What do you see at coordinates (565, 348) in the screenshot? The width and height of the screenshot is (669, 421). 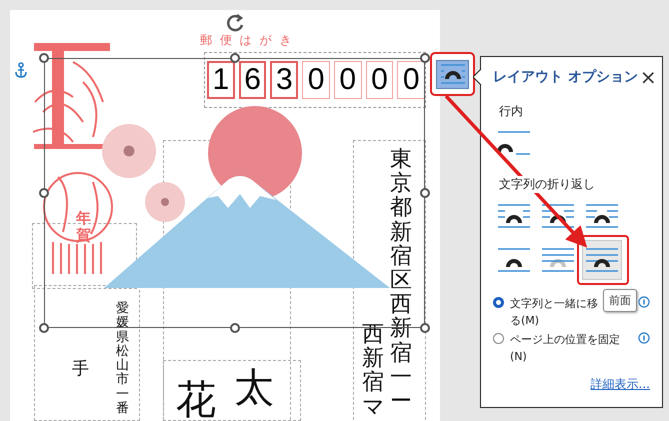 I see `radio-label: ページ上の位置を固定 (N)` at bounding box center [565, 348].